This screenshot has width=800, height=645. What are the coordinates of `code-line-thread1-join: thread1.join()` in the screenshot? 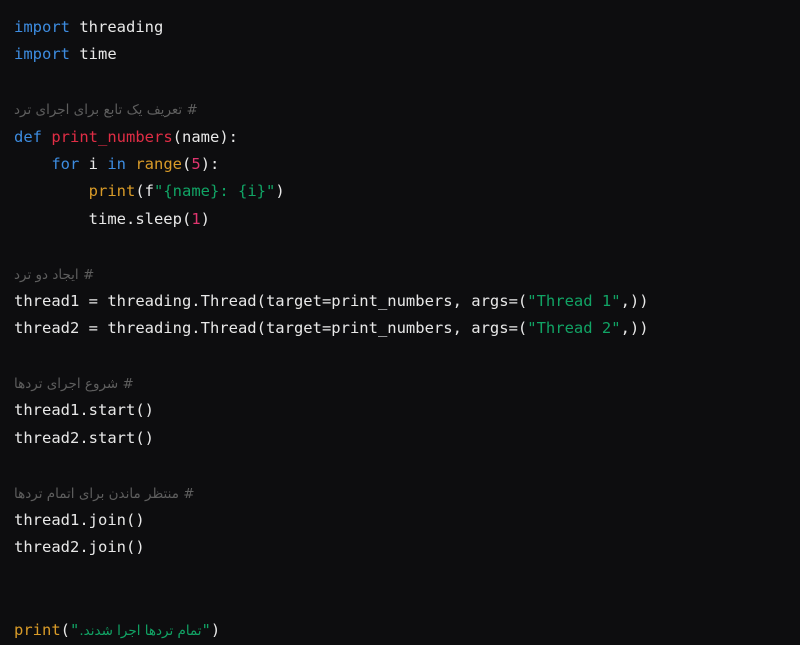 It's located at (407, 520).